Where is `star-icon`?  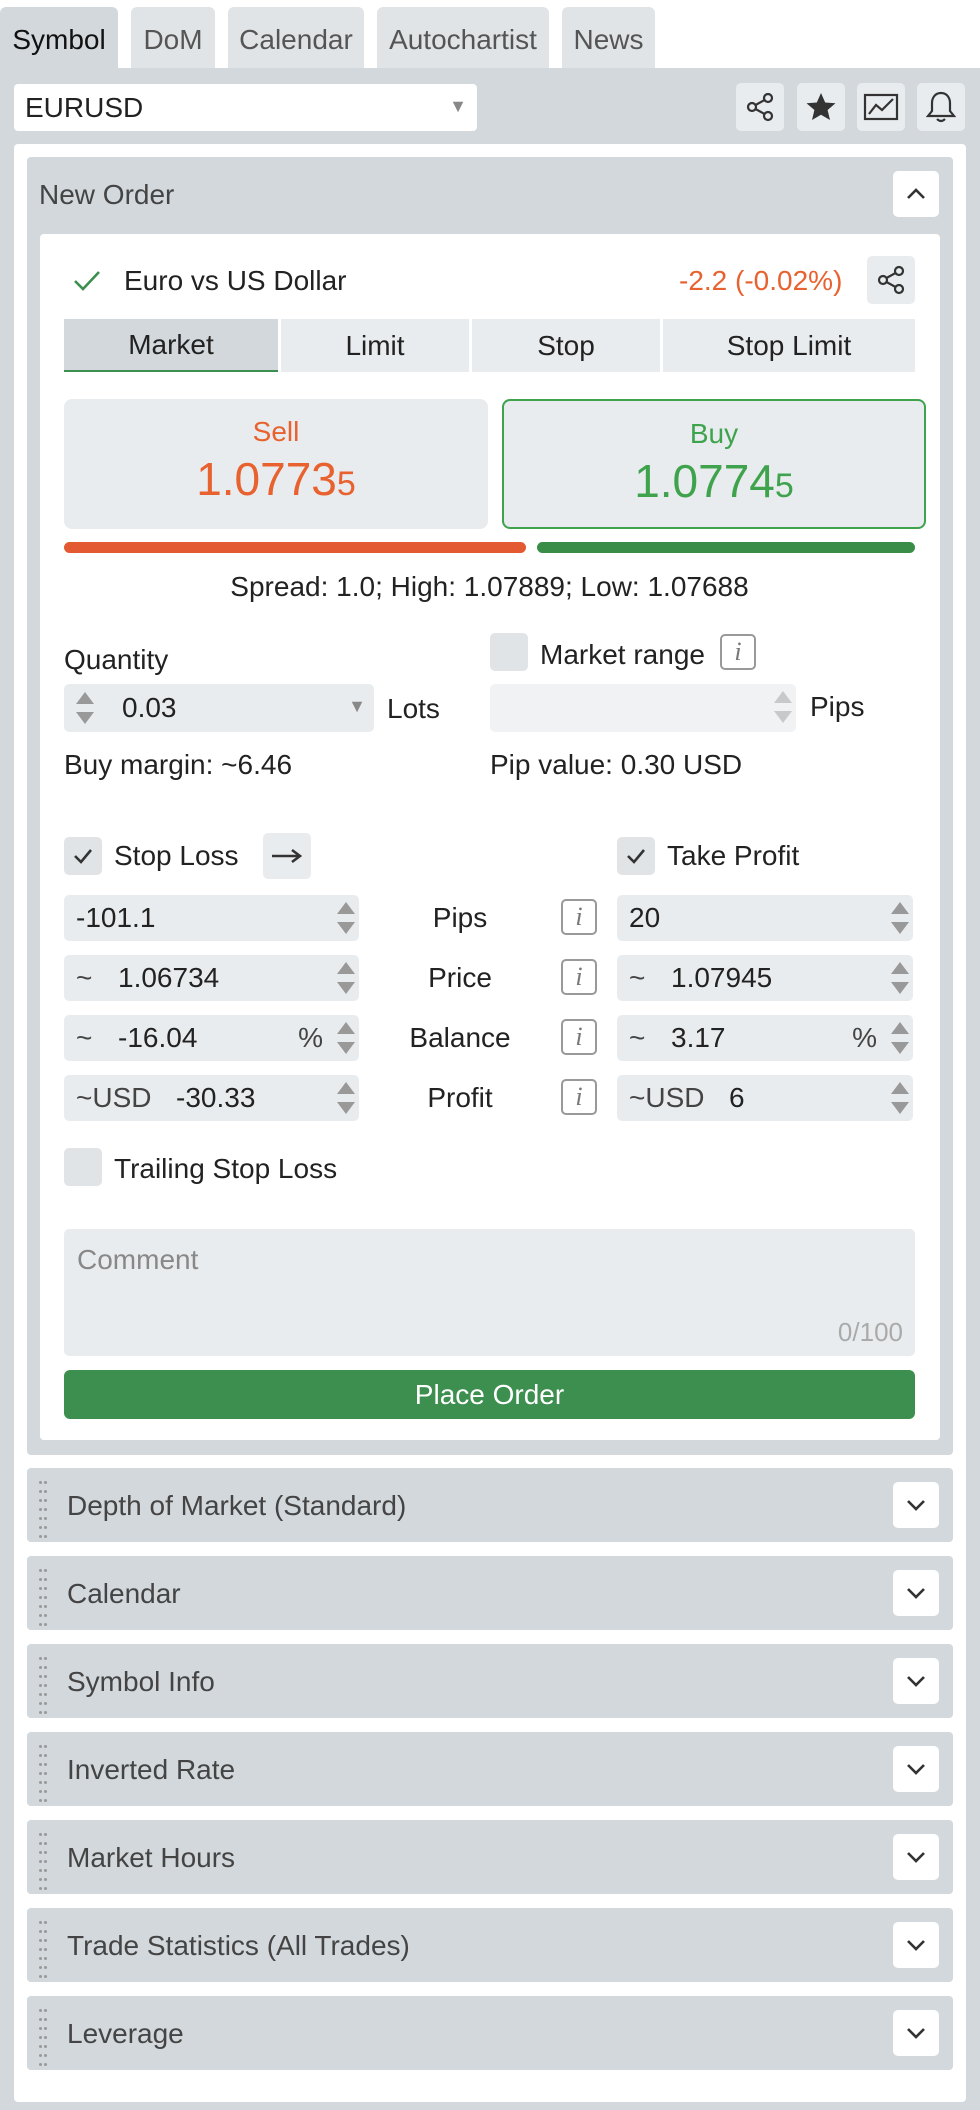 star-icon is located at coordinates (821, 106).